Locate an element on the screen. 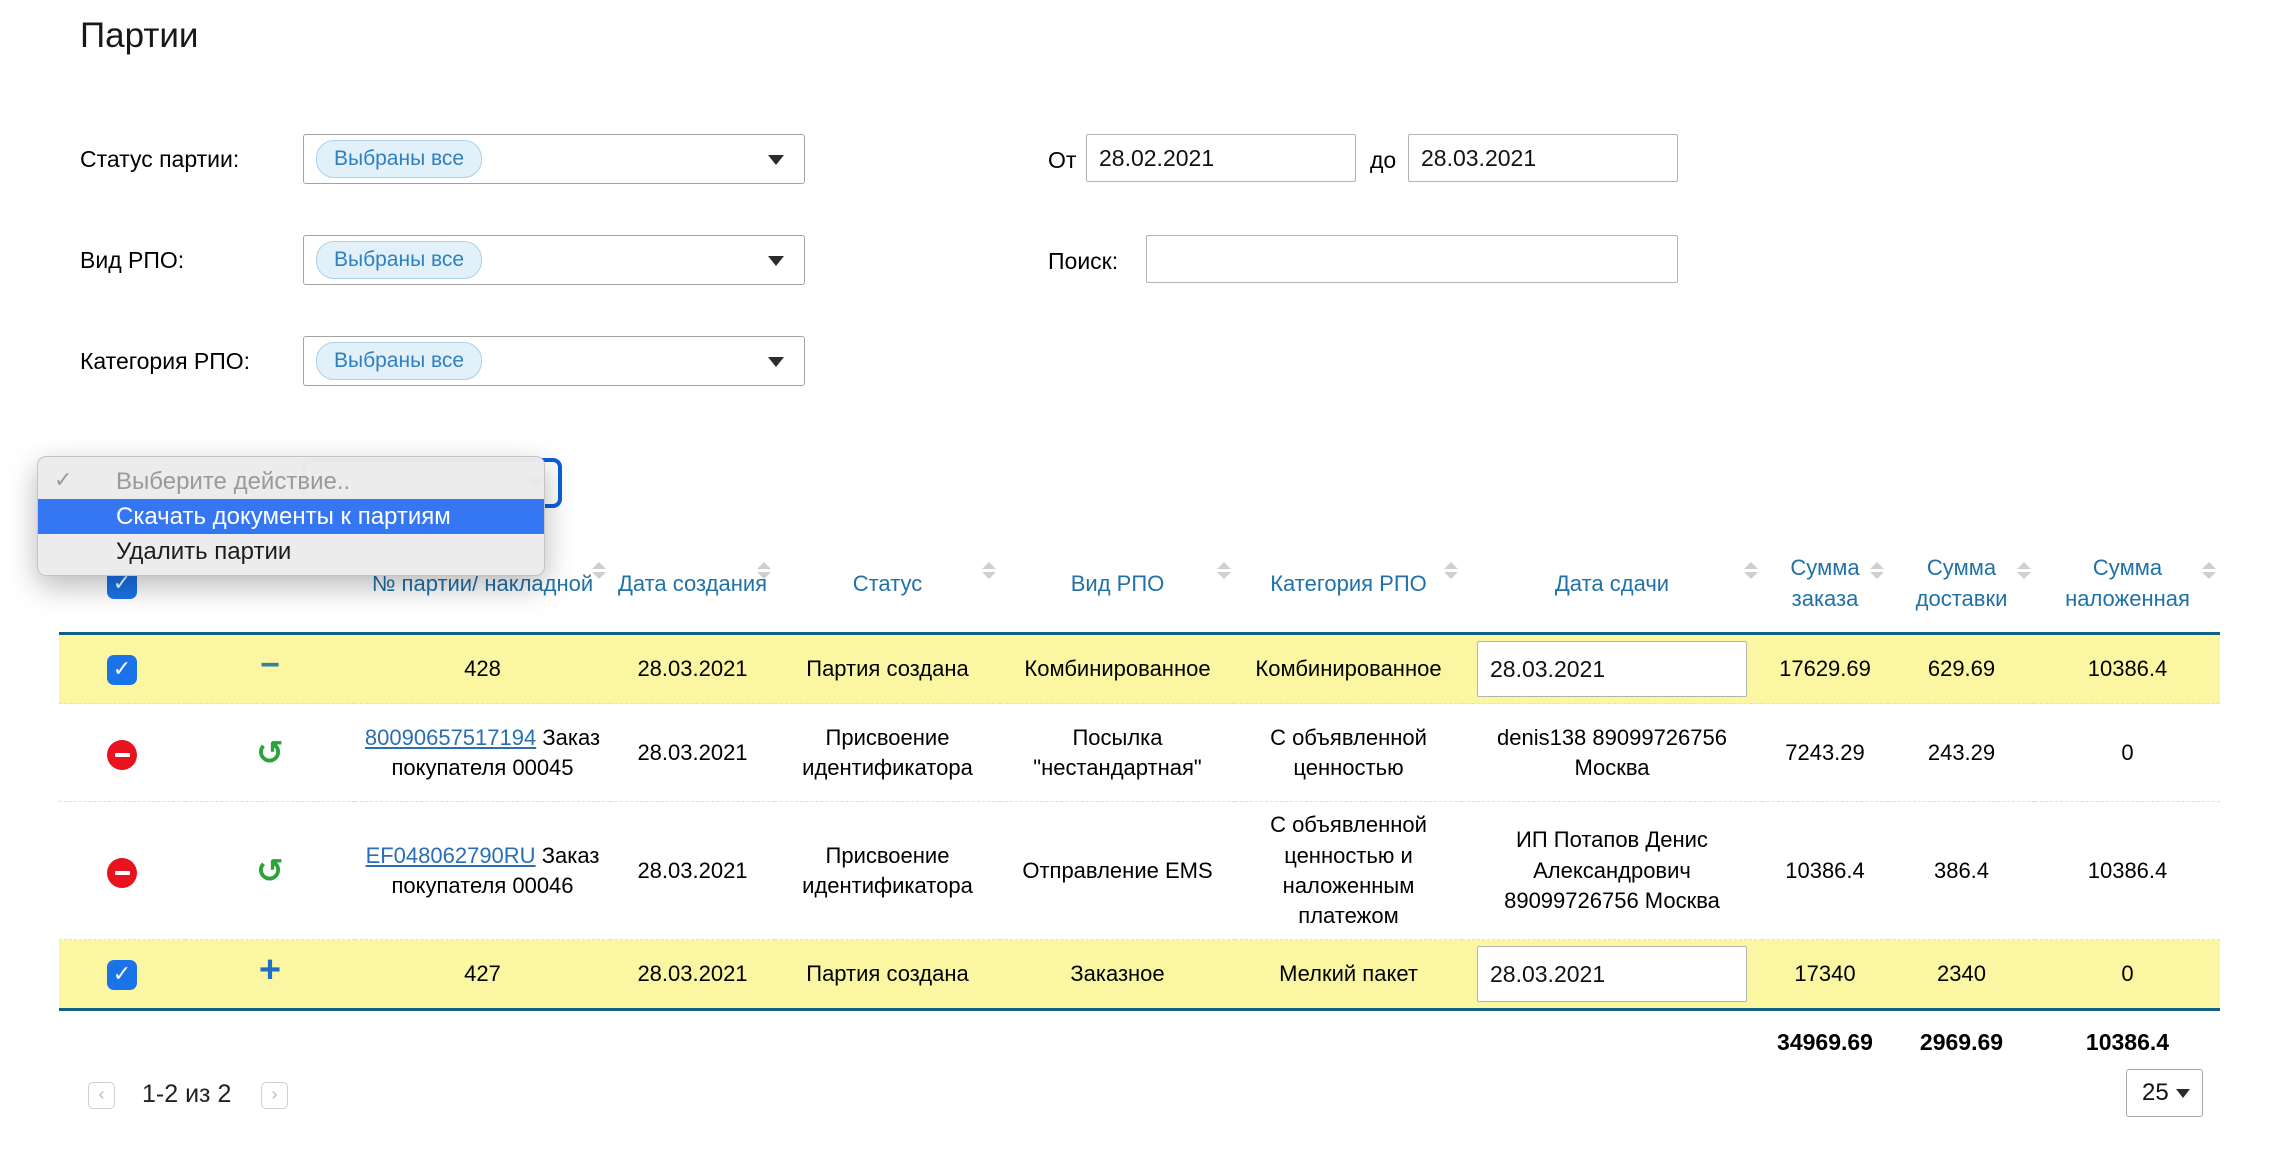 The width and height of the screenshot is (2278, 1164). rpo-category-cell: Комбинированное is located at coordinates (1348, 669).